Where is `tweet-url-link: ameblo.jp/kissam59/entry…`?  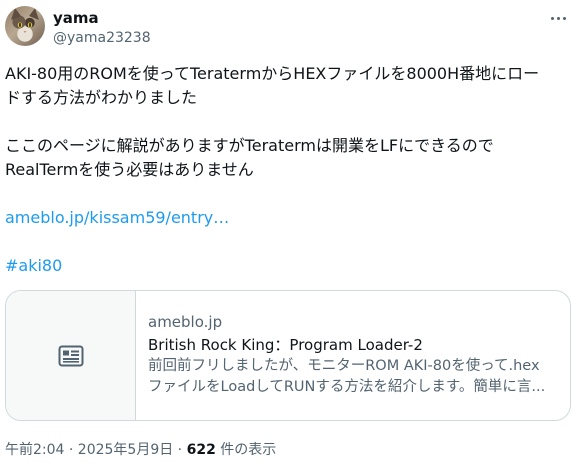
tweet-url-link: ameblo.jp/kissam59/entry… is located at coordinates (286, 218).